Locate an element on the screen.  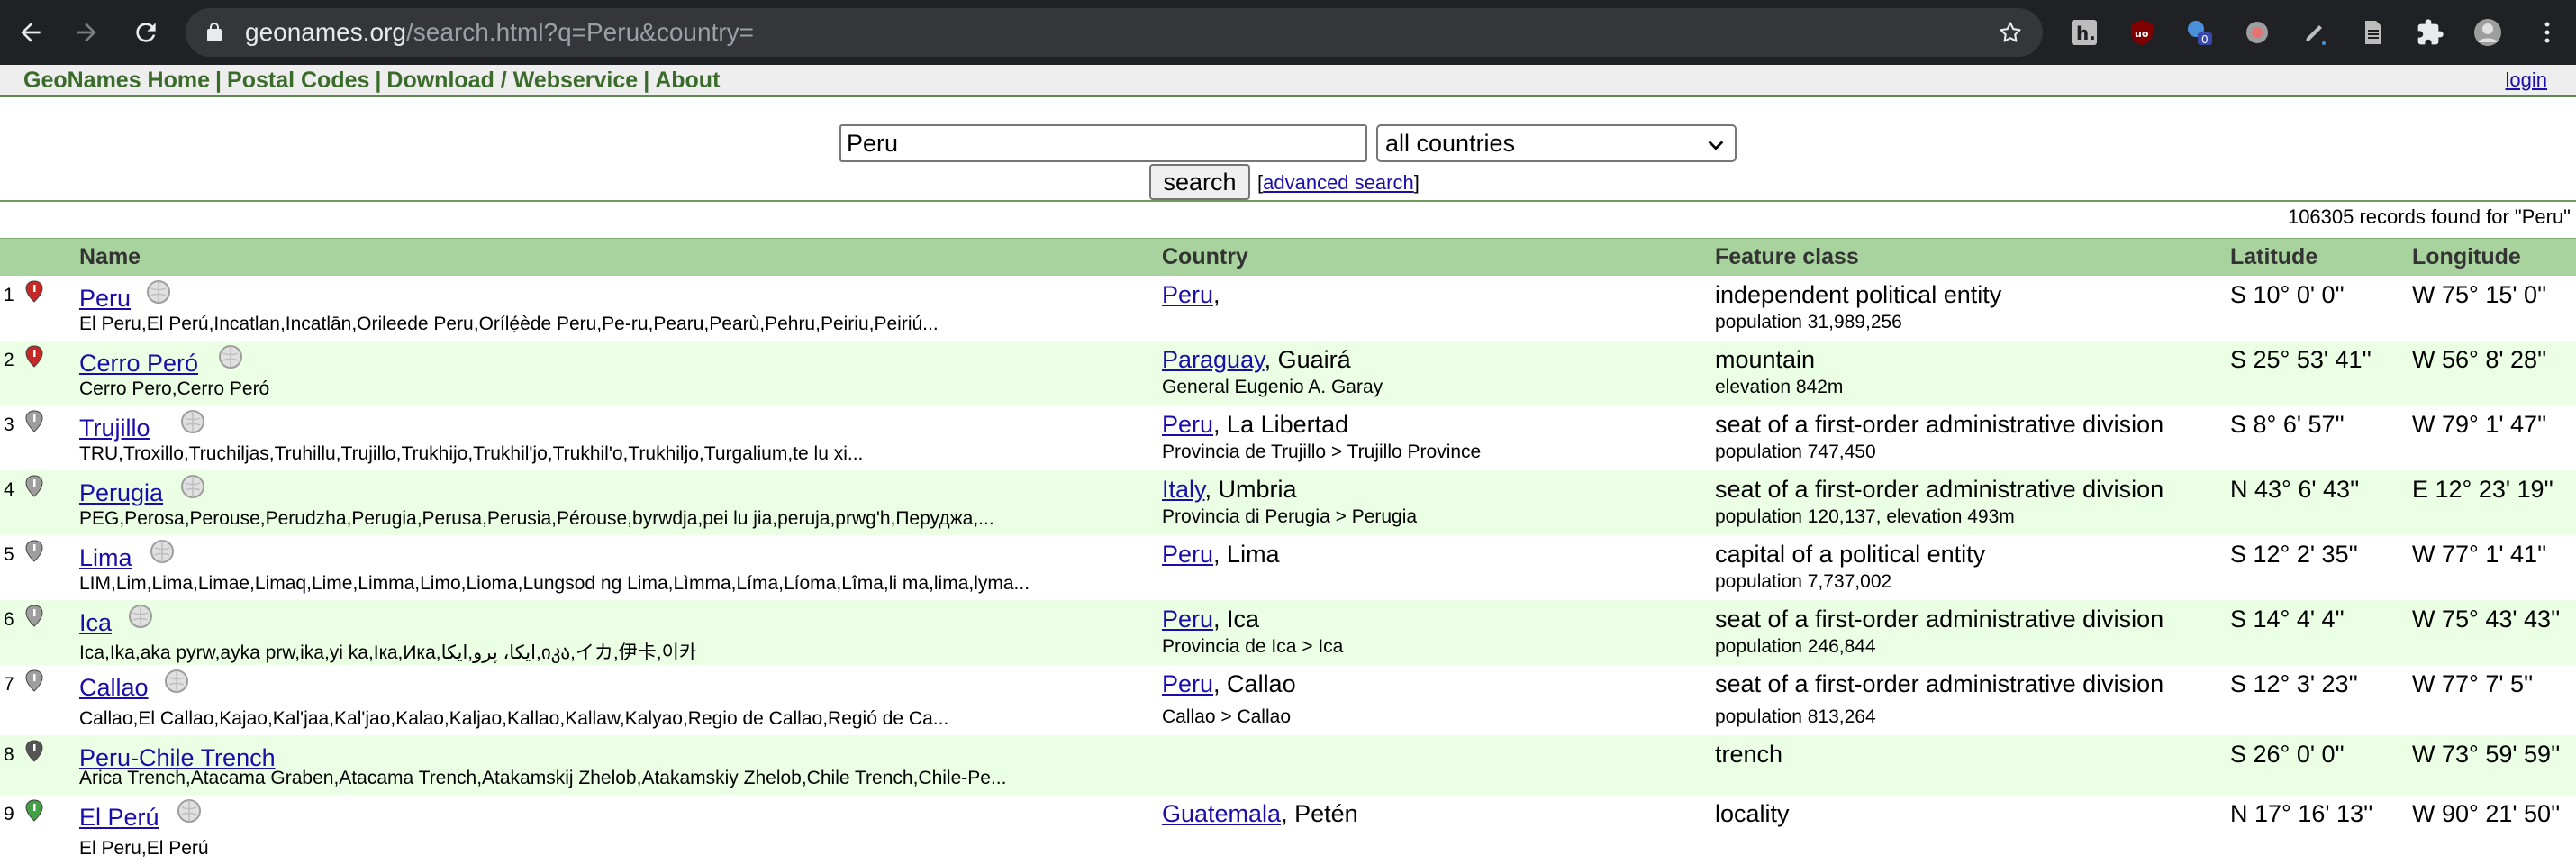
url-host: geonames.org is located at coordinates (326, 32).